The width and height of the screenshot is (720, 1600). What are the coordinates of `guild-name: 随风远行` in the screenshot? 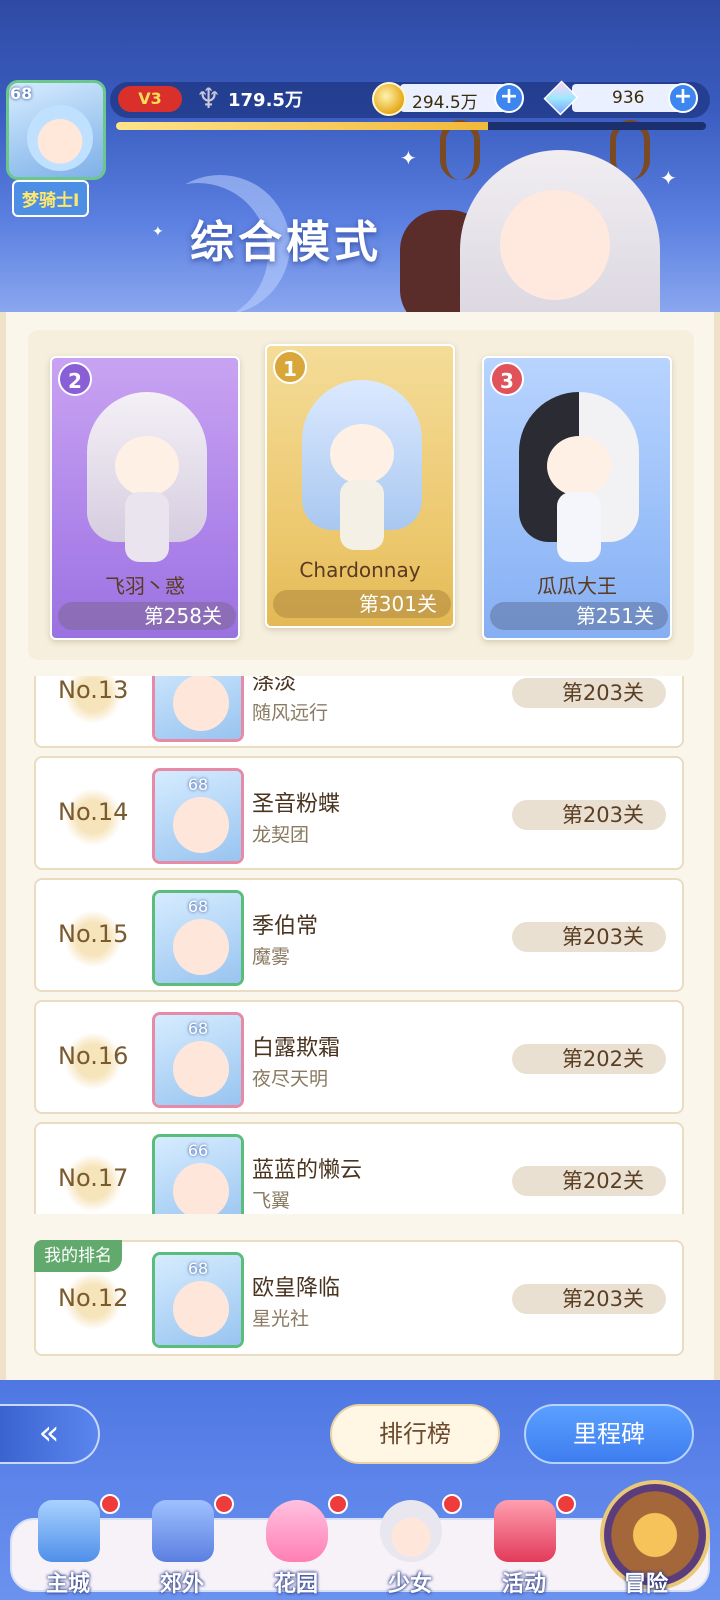 It's located at (290, 713).